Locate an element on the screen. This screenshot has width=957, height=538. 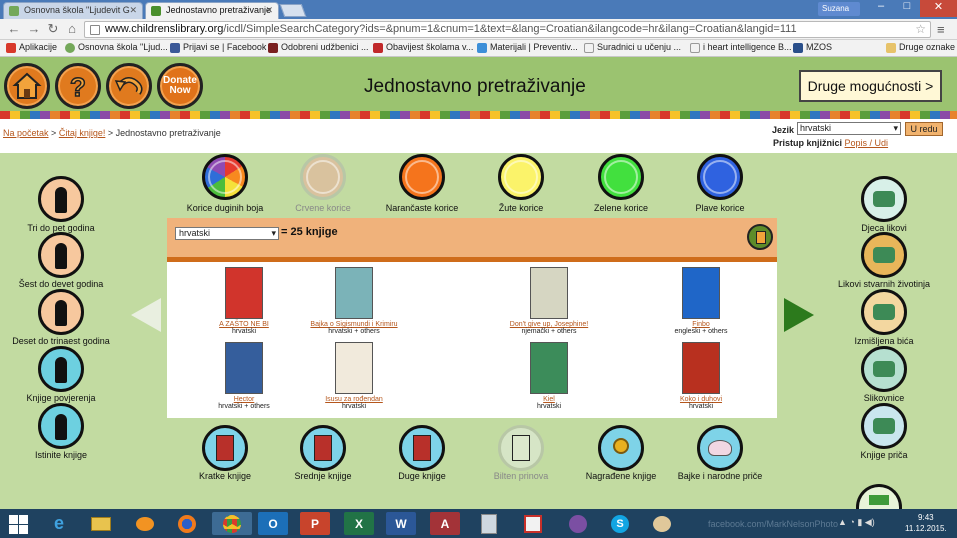
donate-button: Donate Now is located at coordinates (180, 86).